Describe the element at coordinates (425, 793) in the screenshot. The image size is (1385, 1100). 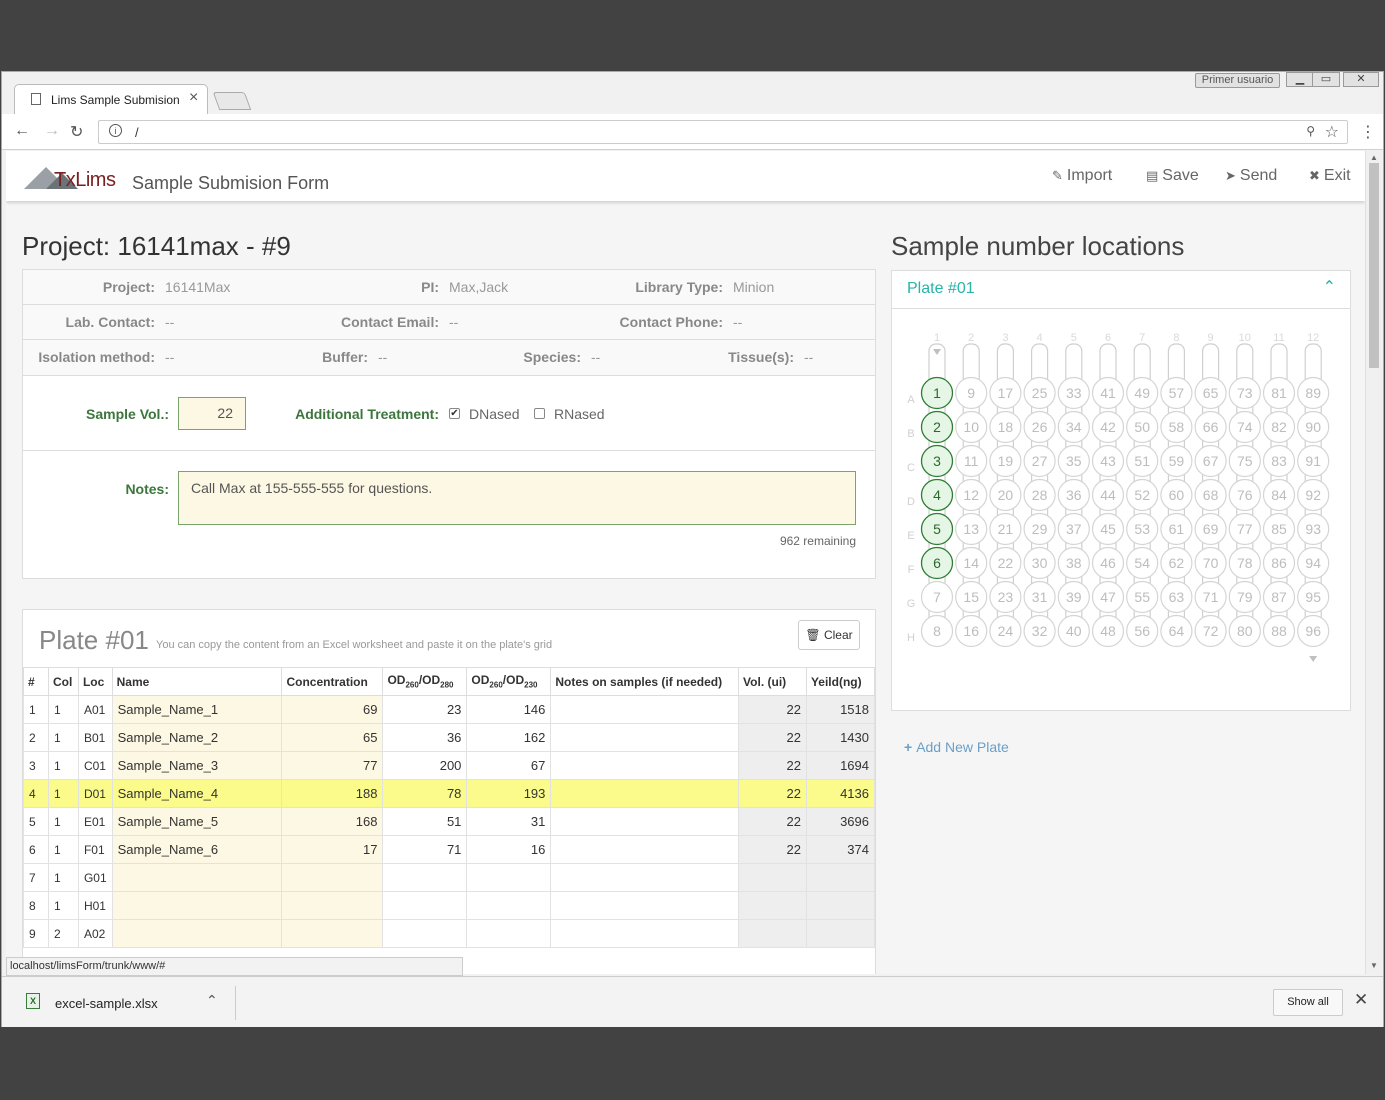
I see `cell-od1: 78` at that location.